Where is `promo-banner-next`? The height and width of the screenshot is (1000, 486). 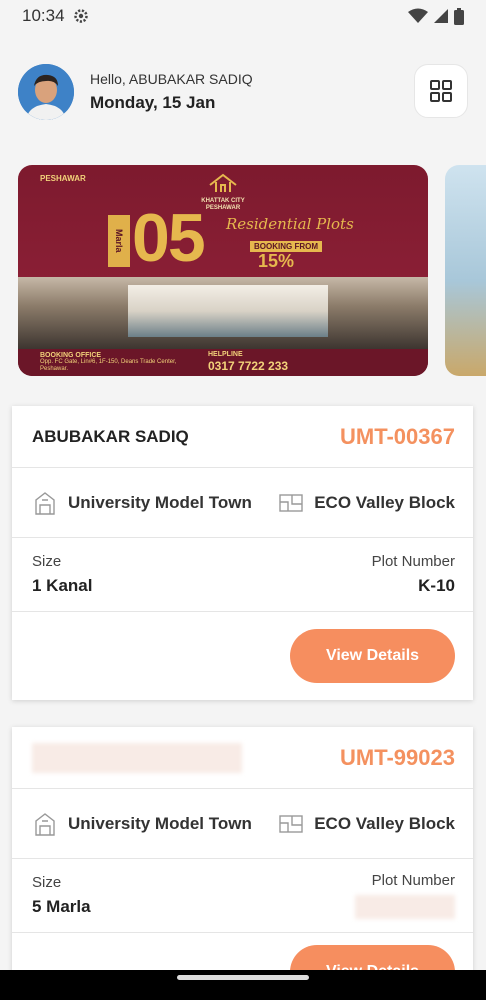
promo-banner-next is located at coordinates (465, 270).